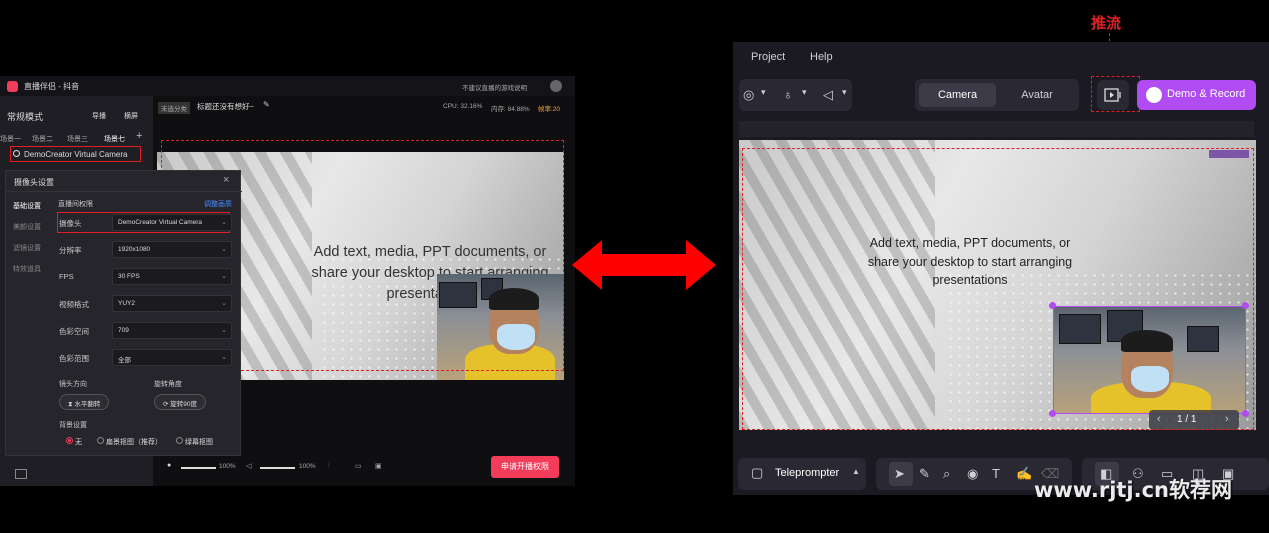  I want to click on background-label: 背景设置, so click(73, 425).